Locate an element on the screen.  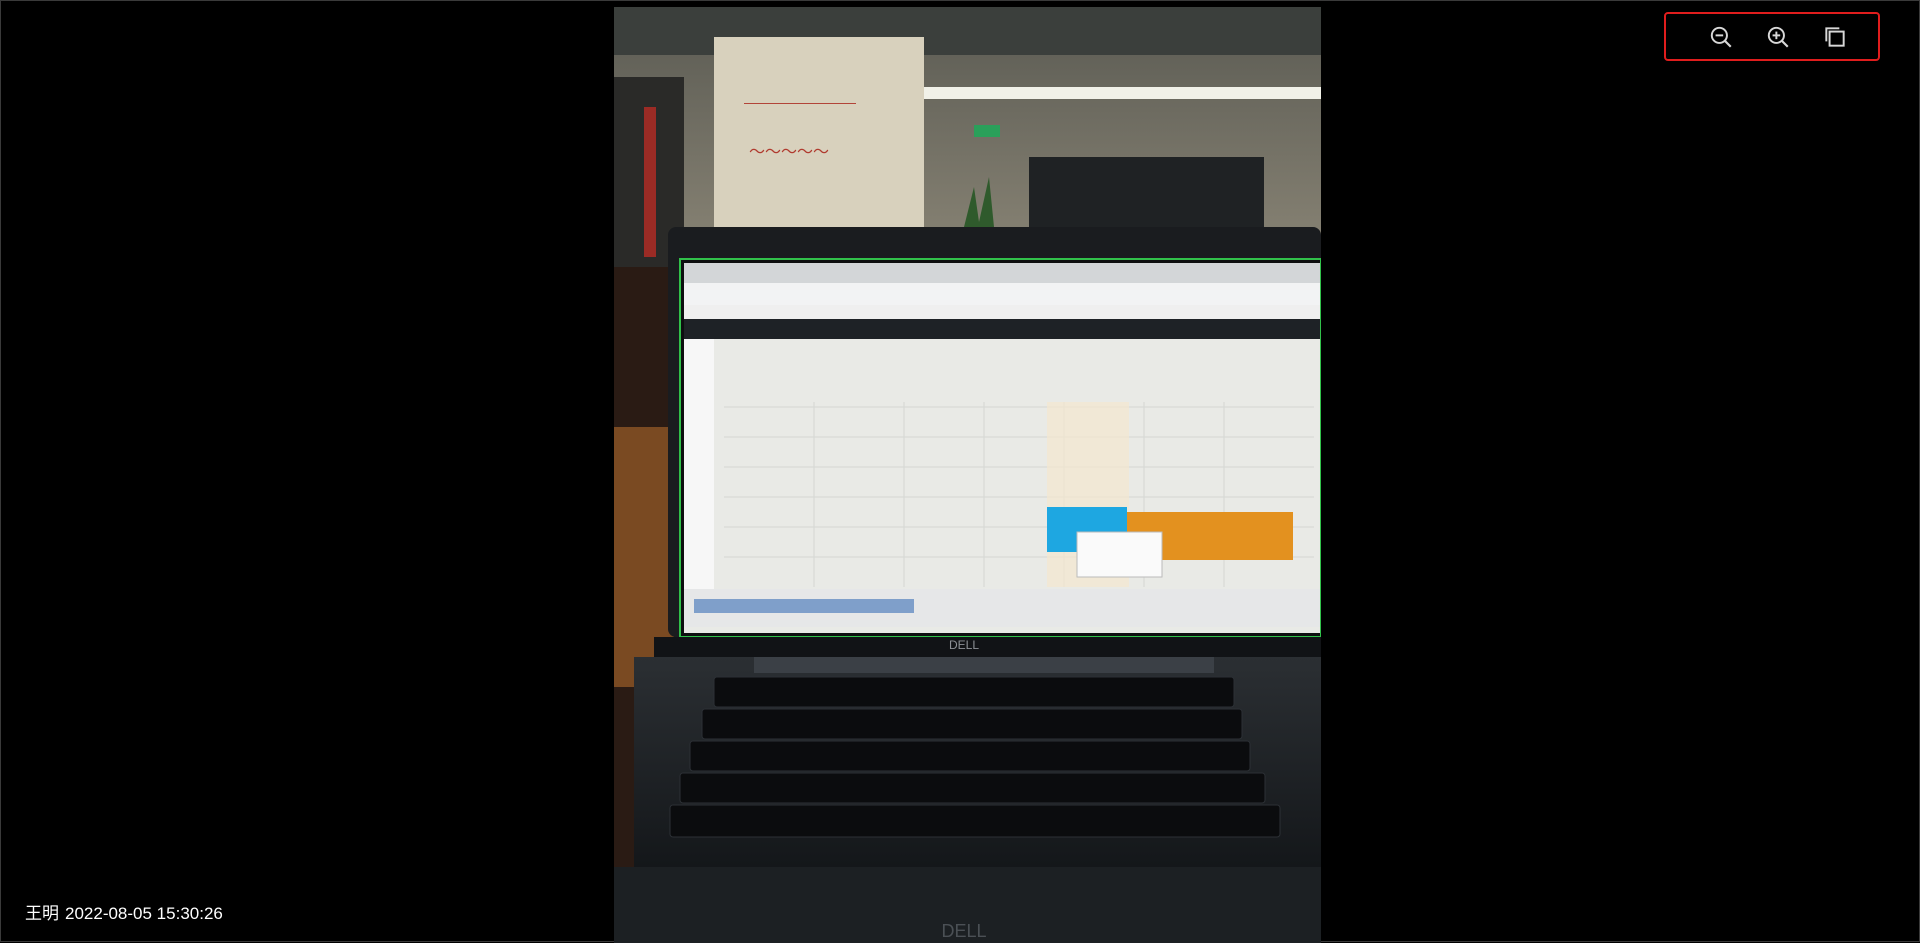
caption-timestamp: 2022-08-05 15:30:26 is located at coordinates (144, 913).